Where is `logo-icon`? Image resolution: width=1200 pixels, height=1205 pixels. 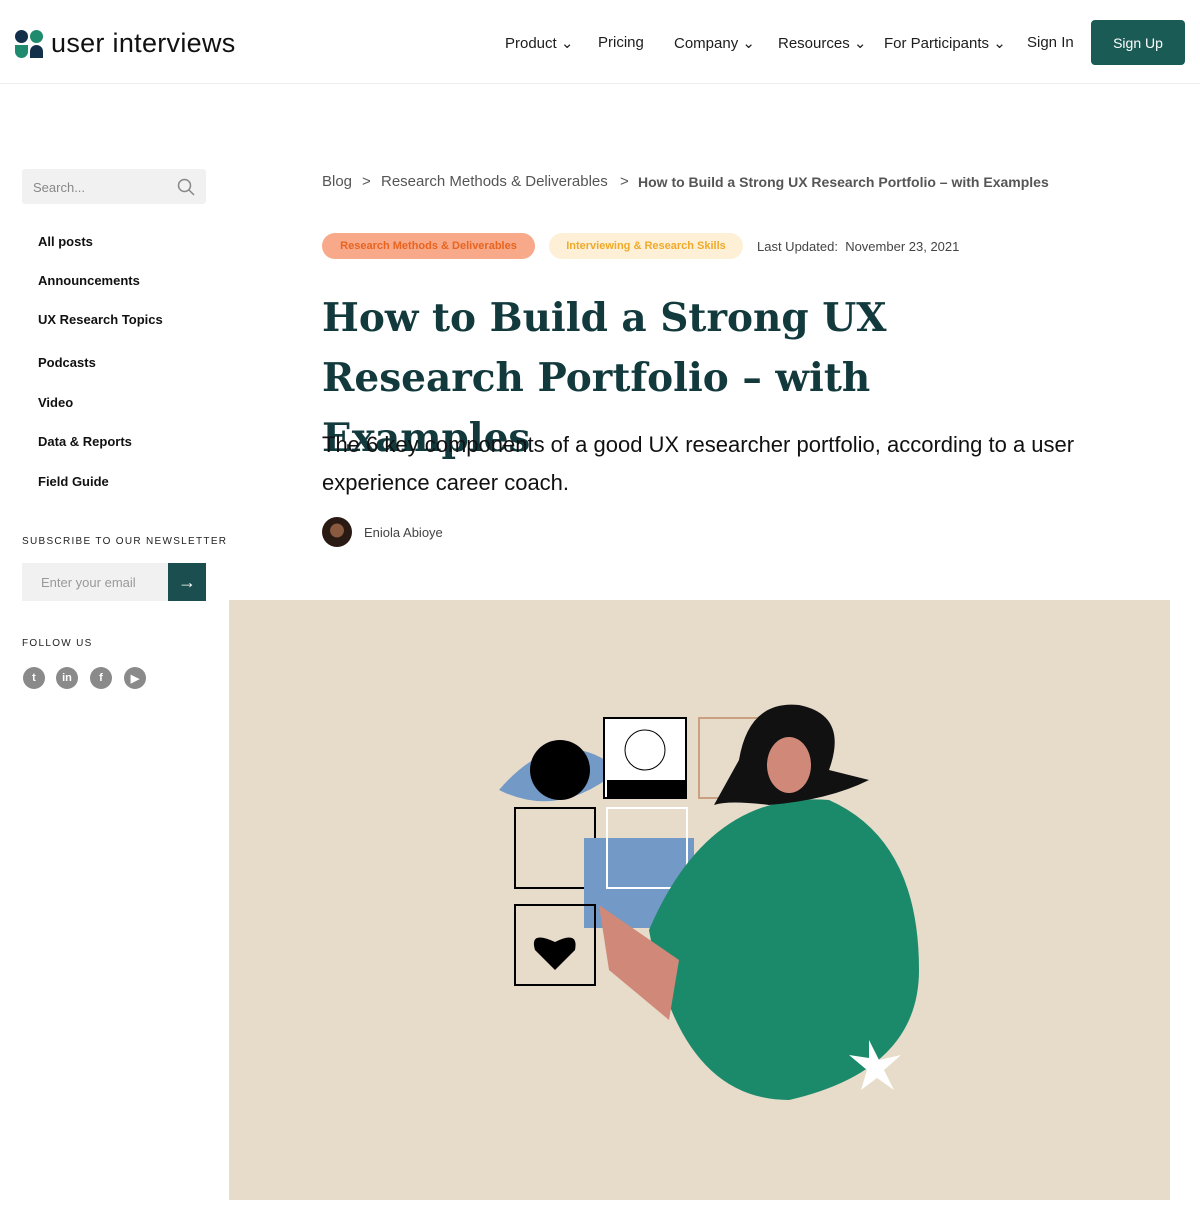
logo-icon is located at coordinates (29, 43).